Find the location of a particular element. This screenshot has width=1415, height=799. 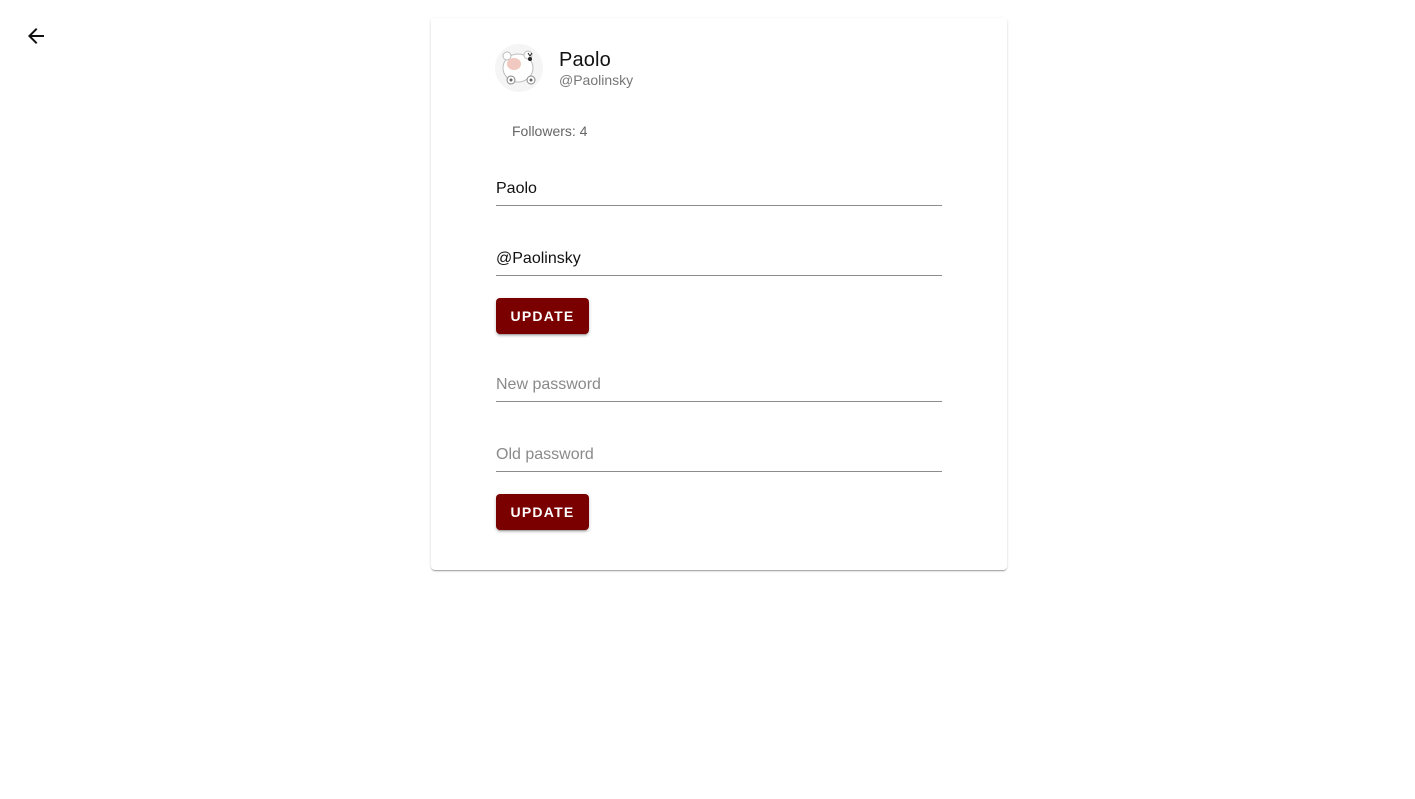

handle-field is located at coordinates (719, 261).